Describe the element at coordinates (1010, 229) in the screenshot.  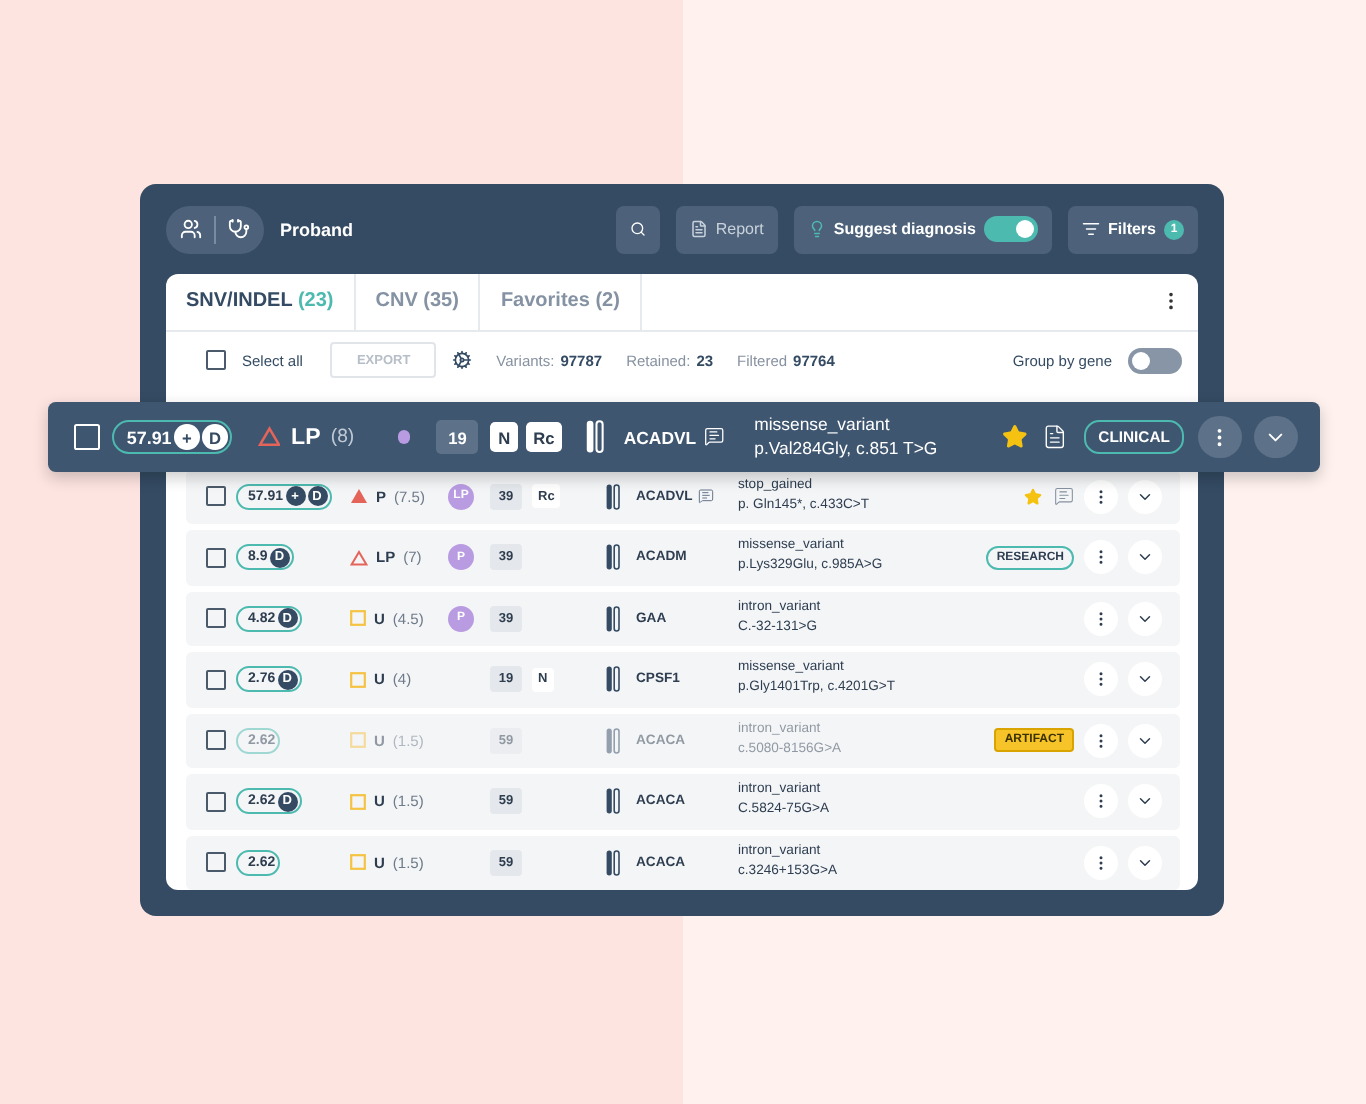
I see `suggest-toggle` at that location.